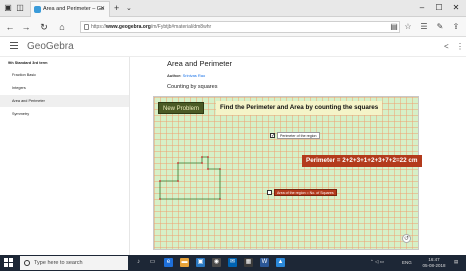 The image size is (466, 271). I want to click on polygon-region, so click(190, 178).